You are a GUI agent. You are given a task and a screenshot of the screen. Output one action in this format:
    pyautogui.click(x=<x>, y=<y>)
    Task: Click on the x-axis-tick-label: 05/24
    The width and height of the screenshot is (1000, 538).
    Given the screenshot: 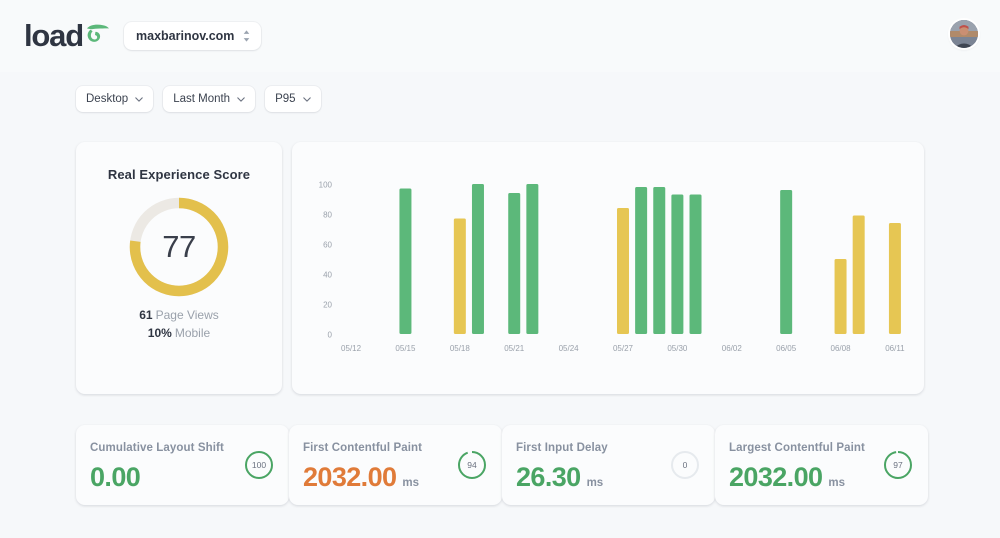 What is the action you would take?
    pyautogui.click(x=569, y=348)
    